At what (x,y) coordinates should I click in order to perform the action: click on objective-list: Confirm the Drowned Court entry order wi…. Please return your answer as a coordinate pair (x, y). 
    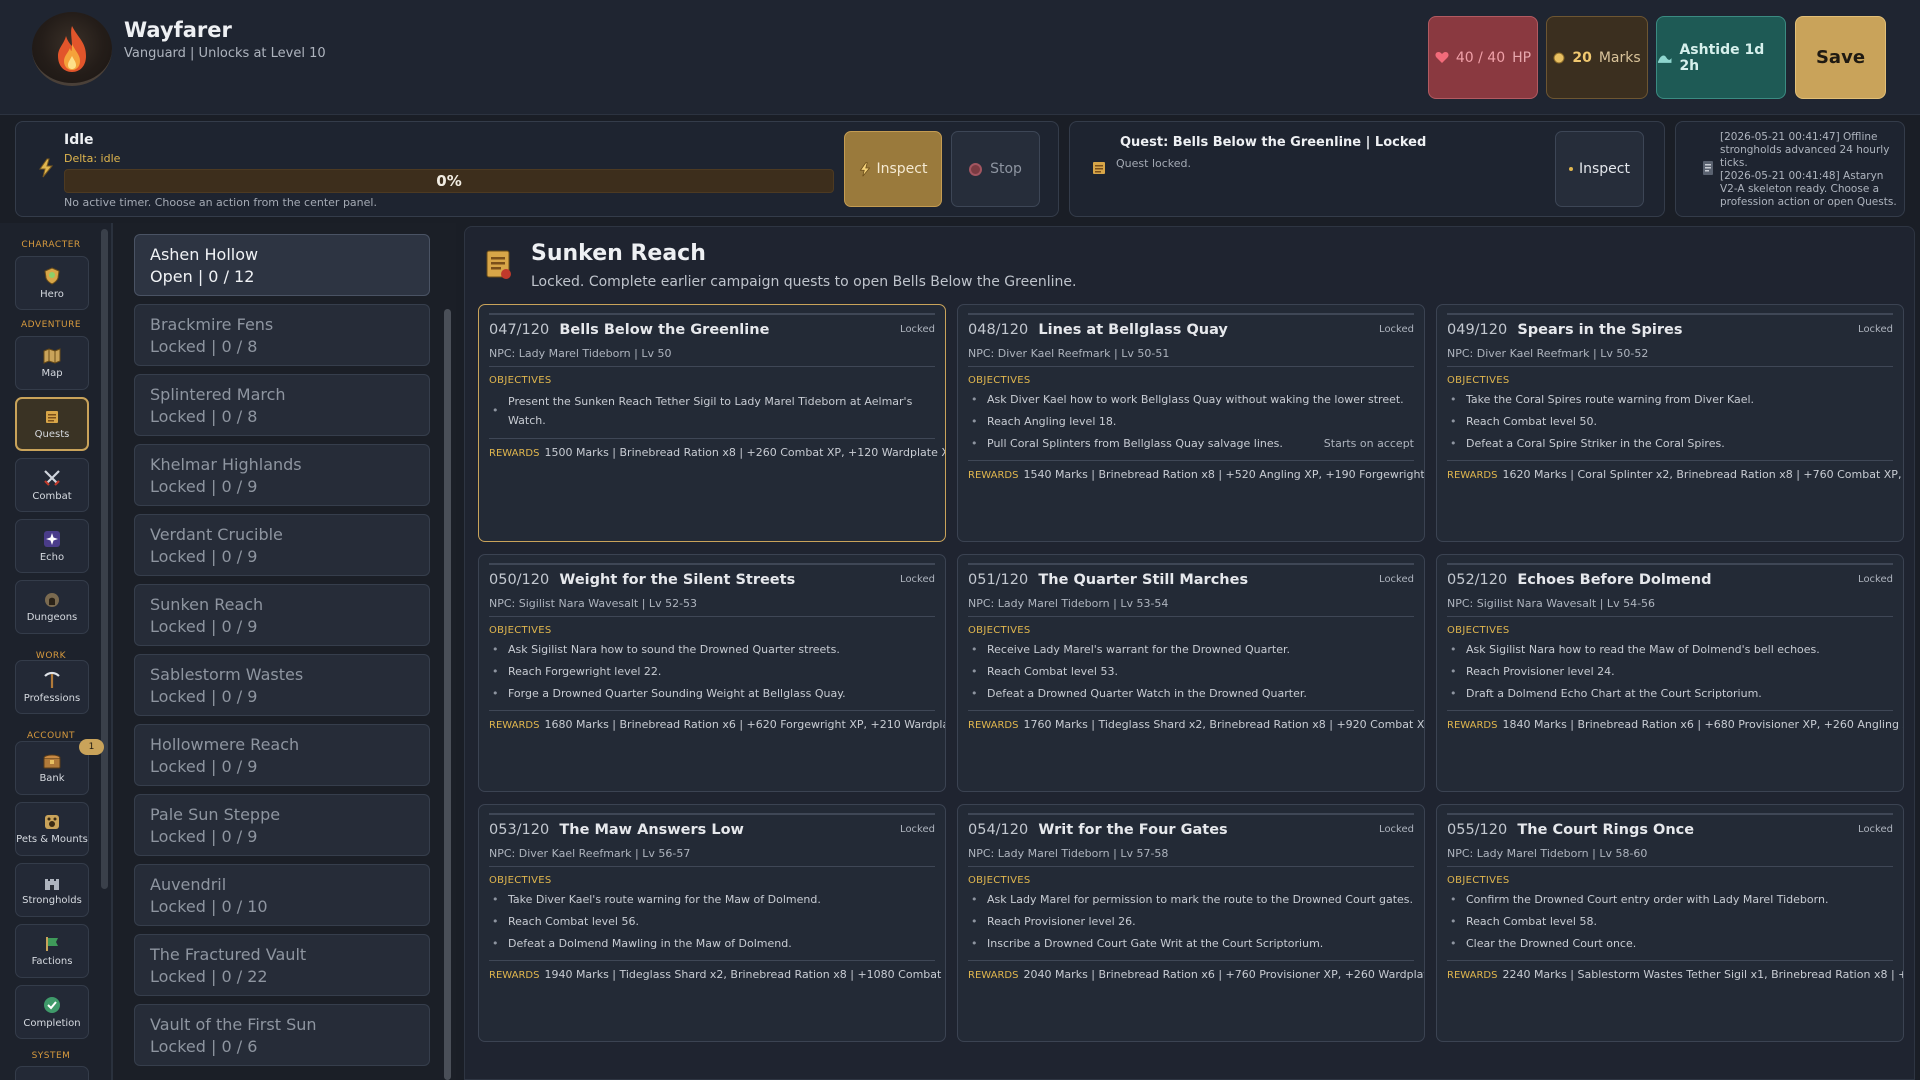
    Looking at the image, I should click on (1670, 925).